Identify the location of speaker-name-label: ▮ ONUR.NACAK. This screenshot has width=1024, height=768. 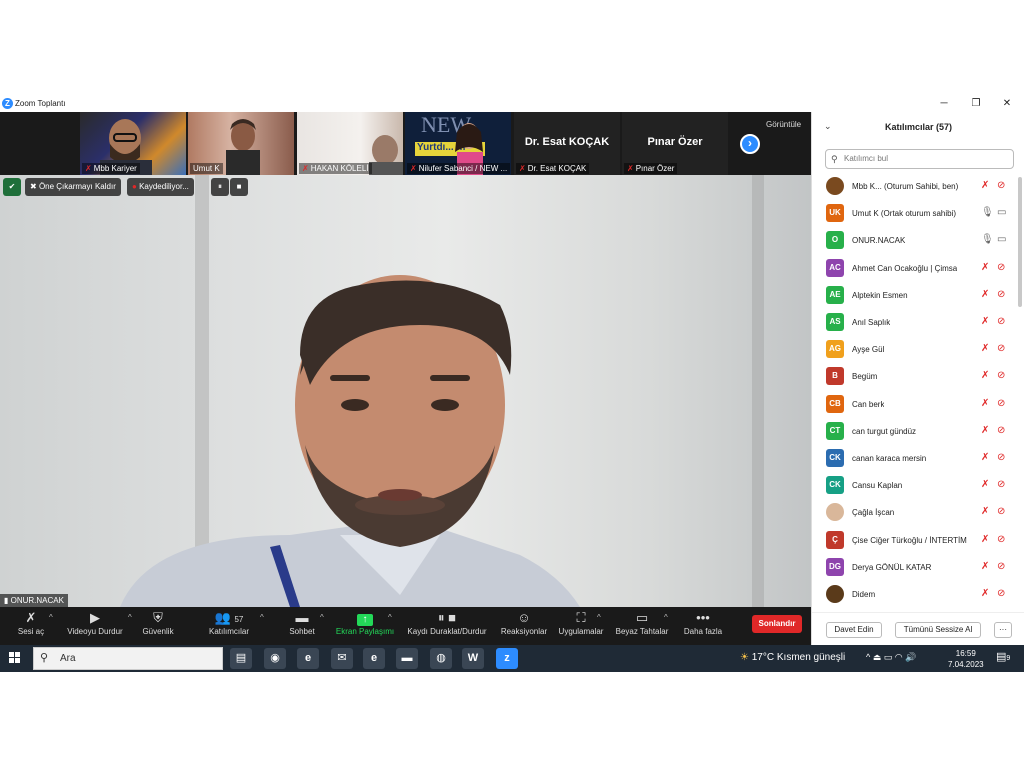
(34, 600).